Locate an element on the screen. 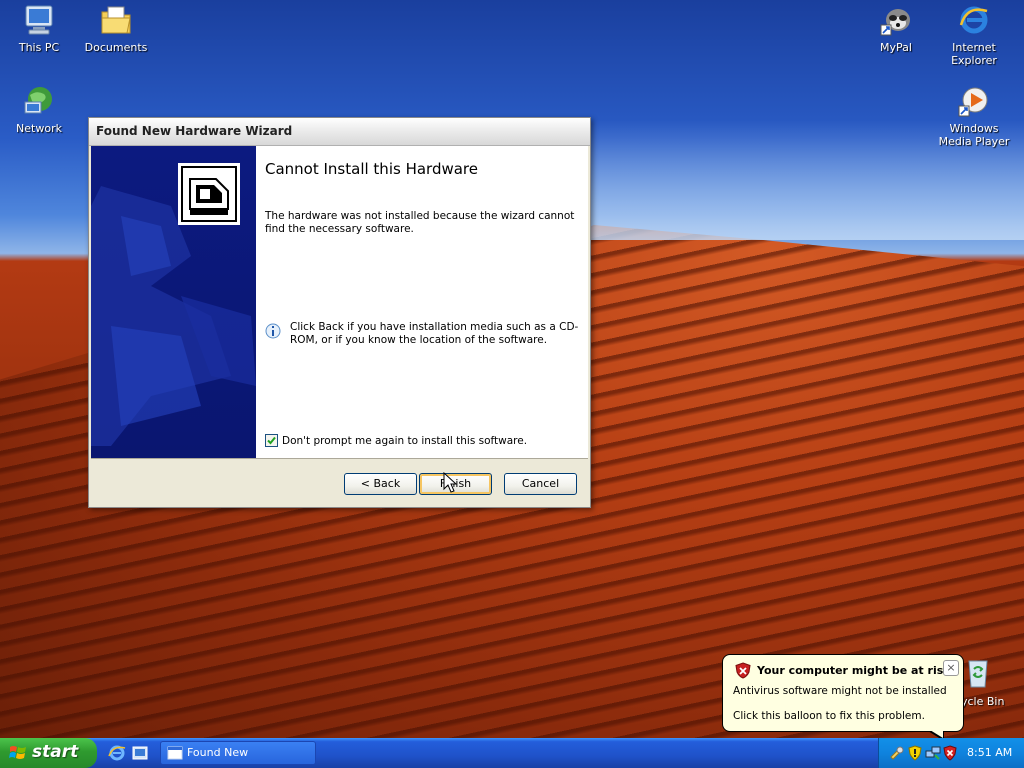 This screenshot has height=768, width=1024. hardware-card-icon is located at coordinates (209, 194).